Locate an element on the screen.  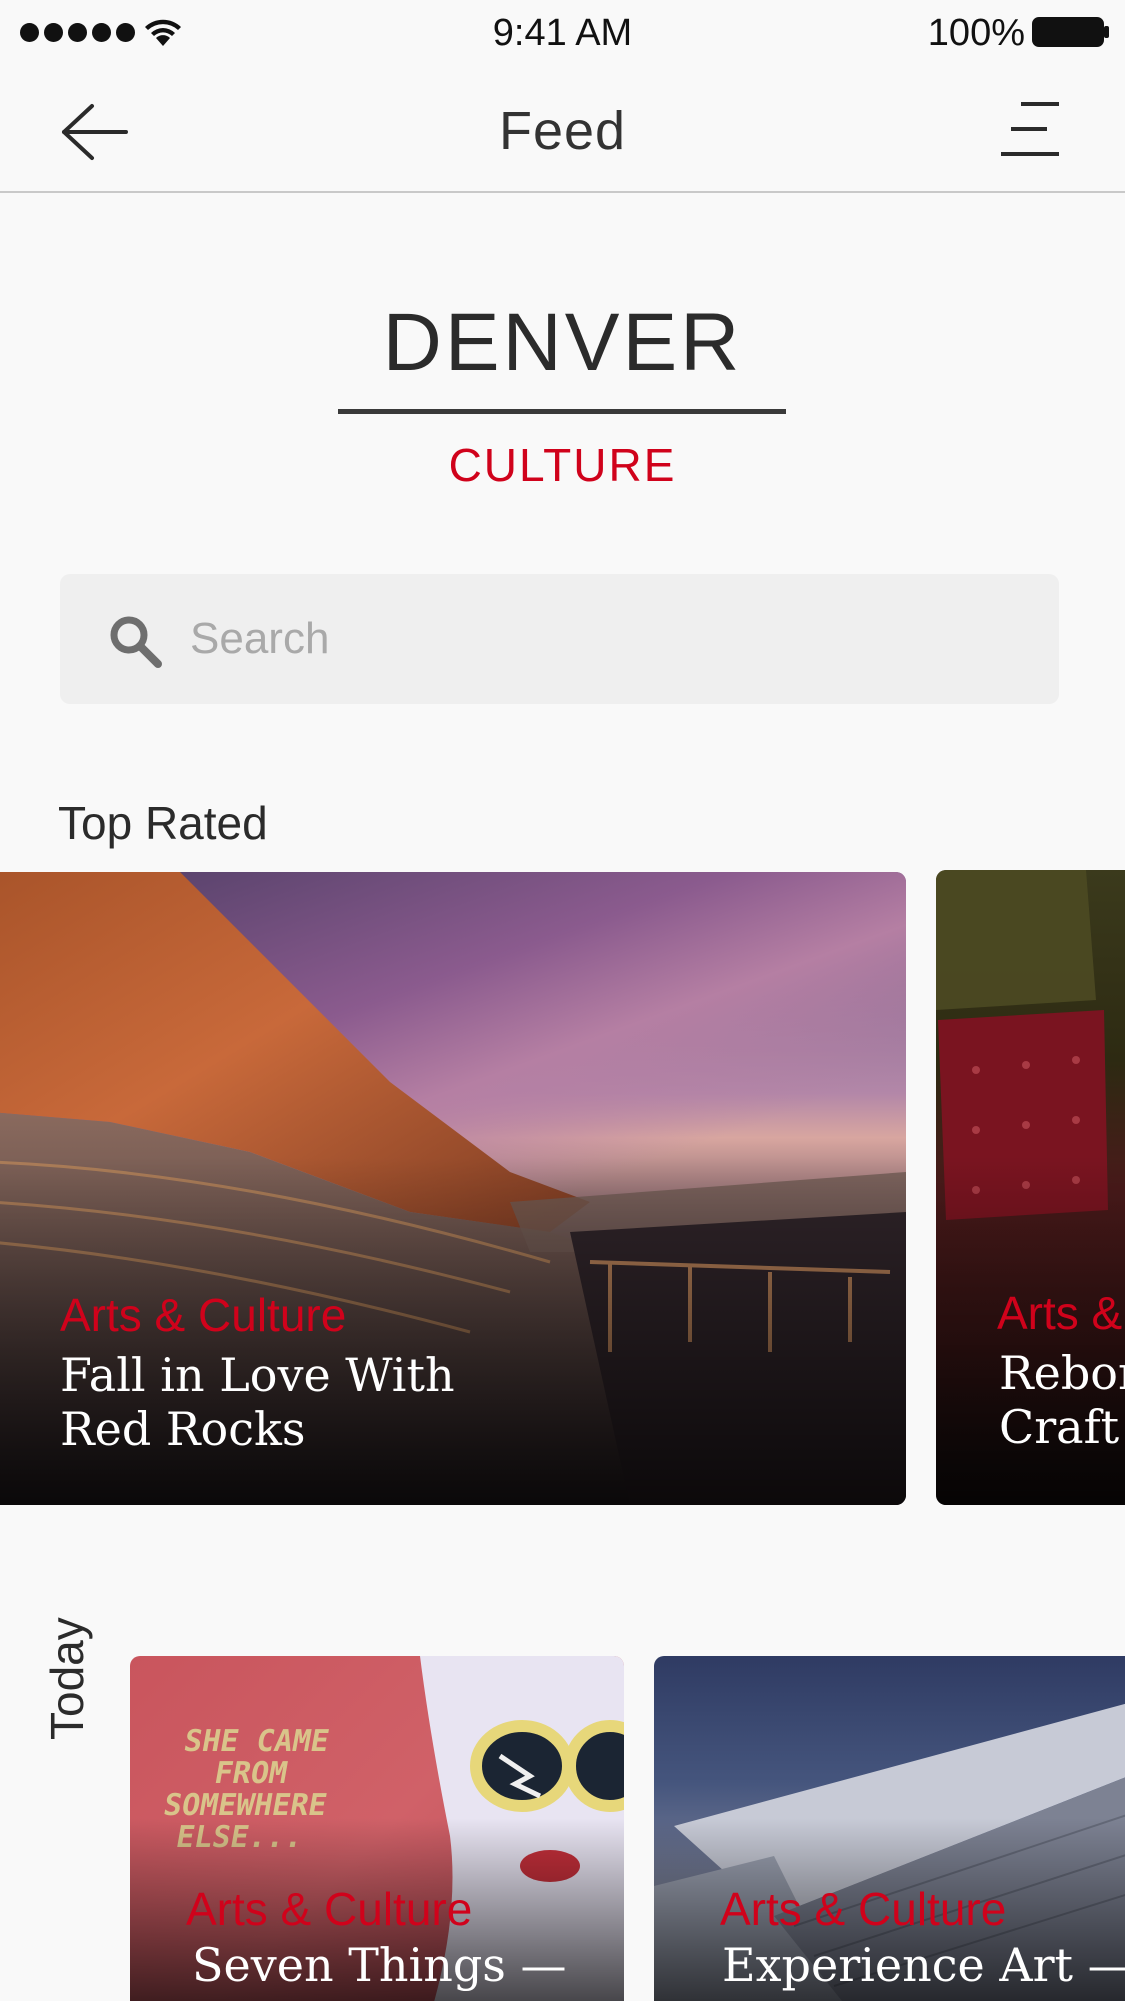
status-bar: 9:41 AM 100% is located at coordinates (562, 33).